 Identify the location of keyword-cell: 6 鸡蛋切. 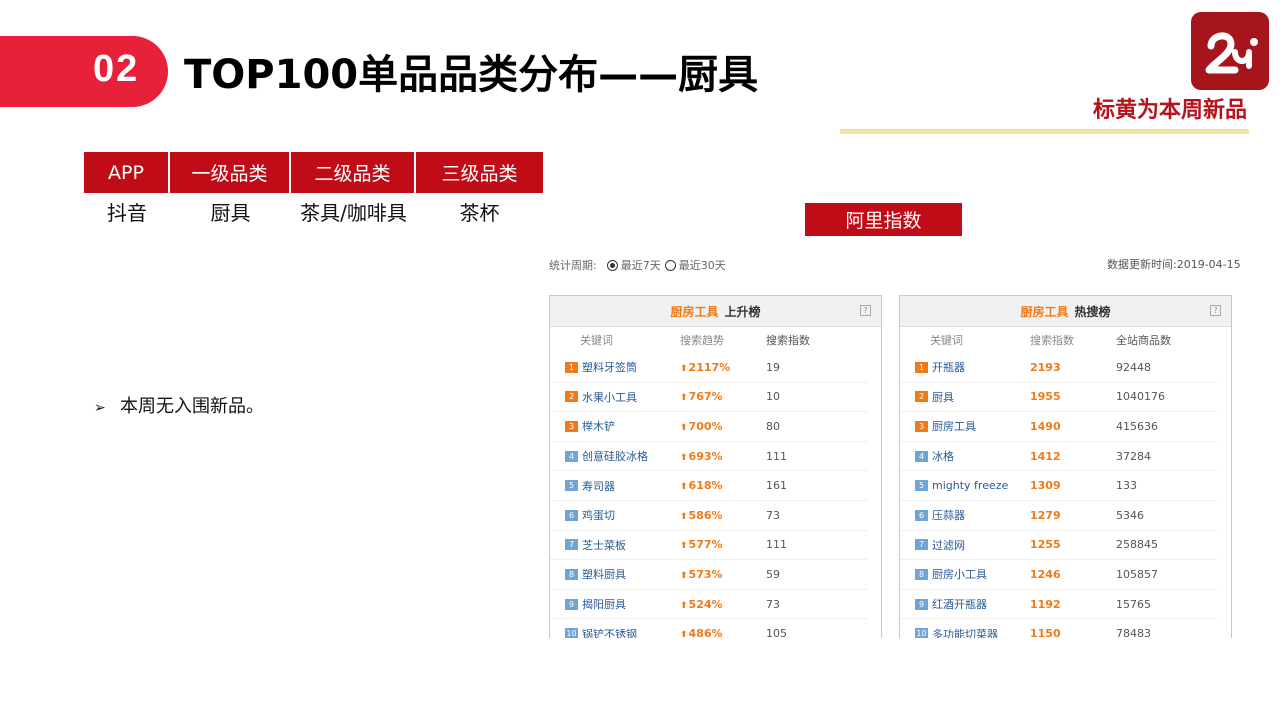
(615, 515).